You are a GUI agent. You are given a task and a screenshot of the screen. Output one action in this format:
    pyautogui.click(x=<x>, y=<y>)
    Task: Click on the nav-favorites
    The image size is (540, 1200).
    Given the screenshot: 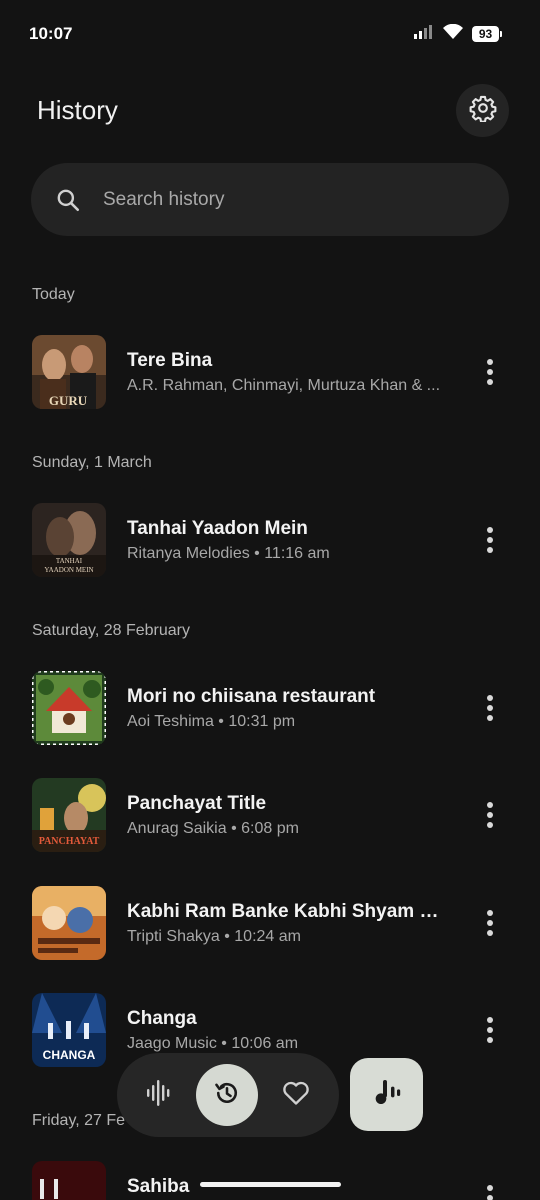 What is the action you would take?
    pyautogui.click(x=296, y=1095)
    